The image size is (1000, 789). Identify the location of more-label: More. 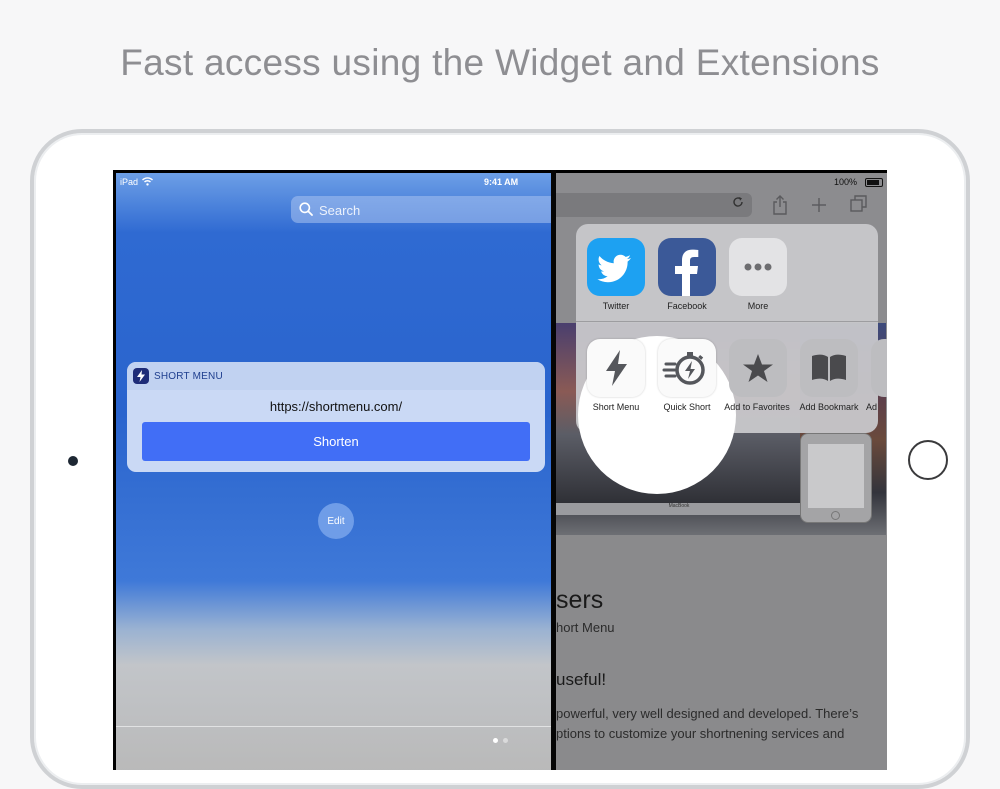
(758, 306).